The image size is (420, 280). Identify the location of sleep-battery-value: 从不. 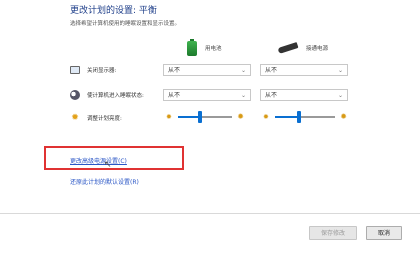
(174, 95).